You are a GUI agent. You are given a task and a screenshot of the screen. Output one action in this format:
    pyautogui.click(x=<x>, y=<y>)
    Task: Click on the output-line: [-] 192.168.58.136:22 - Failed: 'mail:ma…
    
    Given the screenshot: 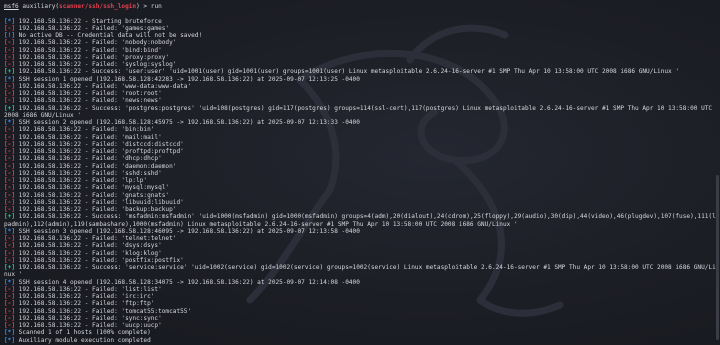 What is the action you would take?
    pyautogui.click(x=360, y=137)
    